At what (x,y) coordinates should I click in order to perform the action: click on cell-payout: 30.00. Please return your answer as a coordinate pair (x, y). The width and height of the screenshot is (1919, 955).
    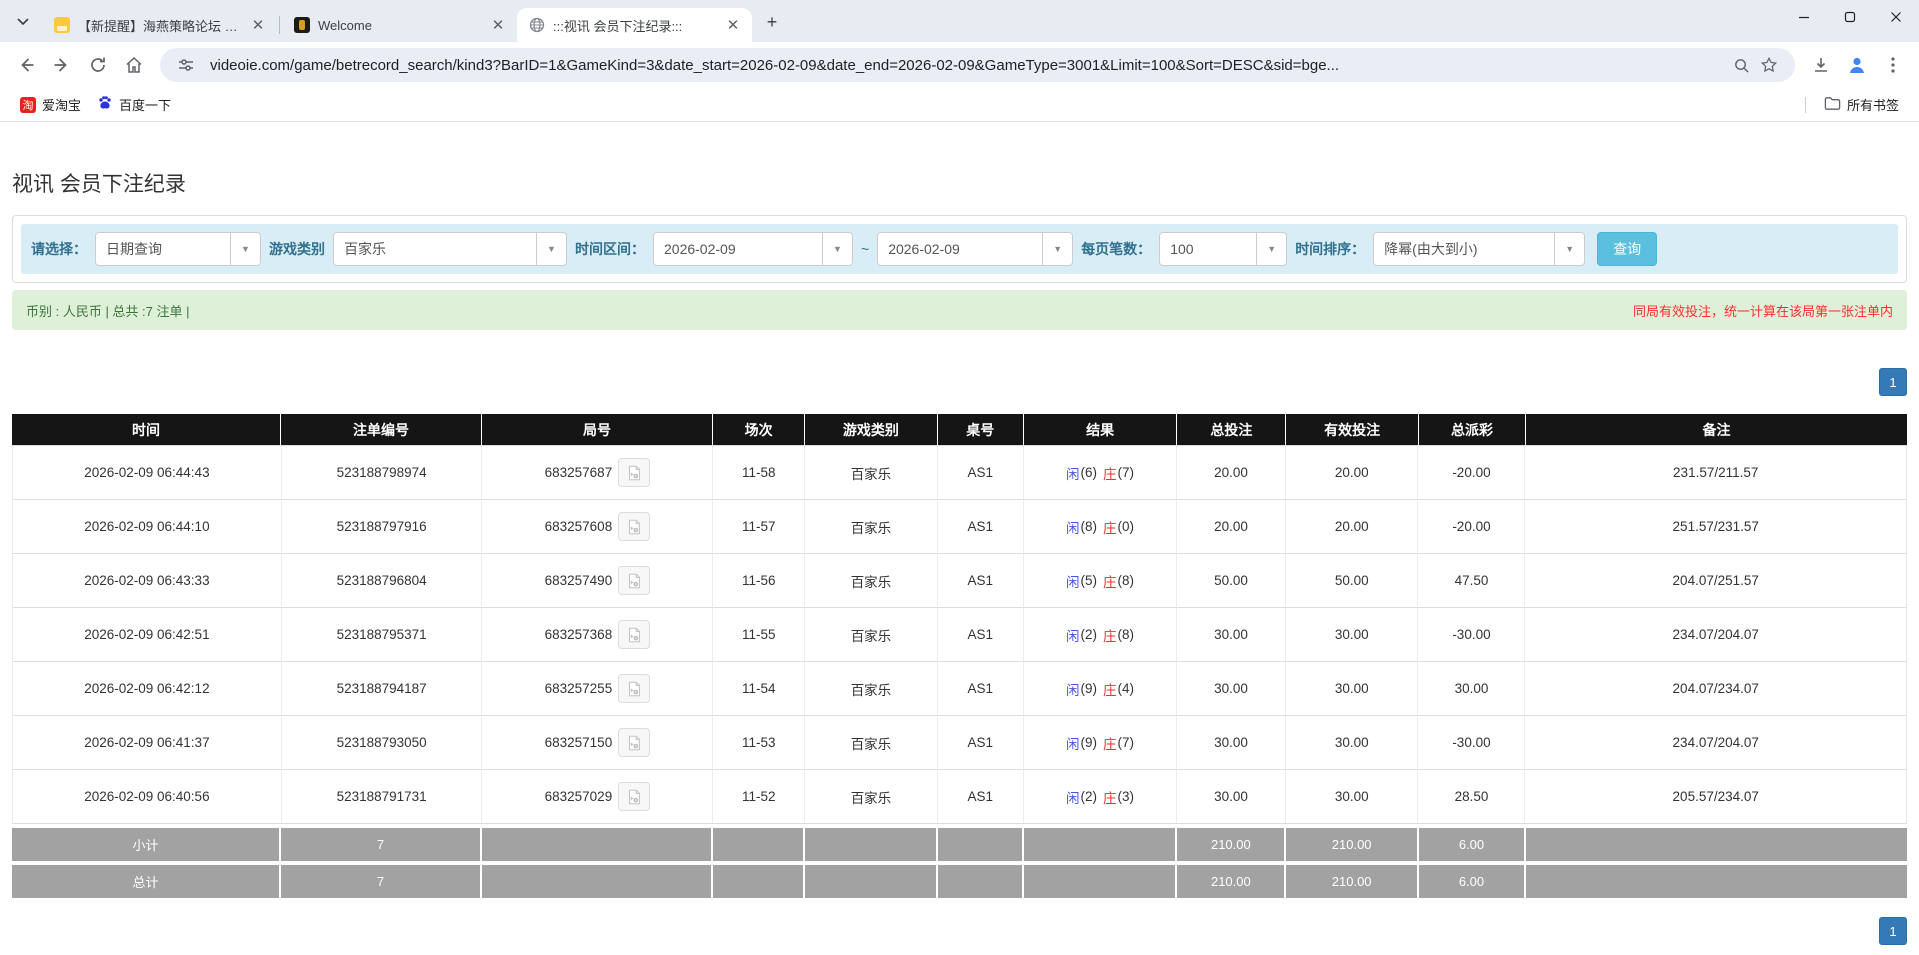
    Looking at the image, I should click on (1472, 688).